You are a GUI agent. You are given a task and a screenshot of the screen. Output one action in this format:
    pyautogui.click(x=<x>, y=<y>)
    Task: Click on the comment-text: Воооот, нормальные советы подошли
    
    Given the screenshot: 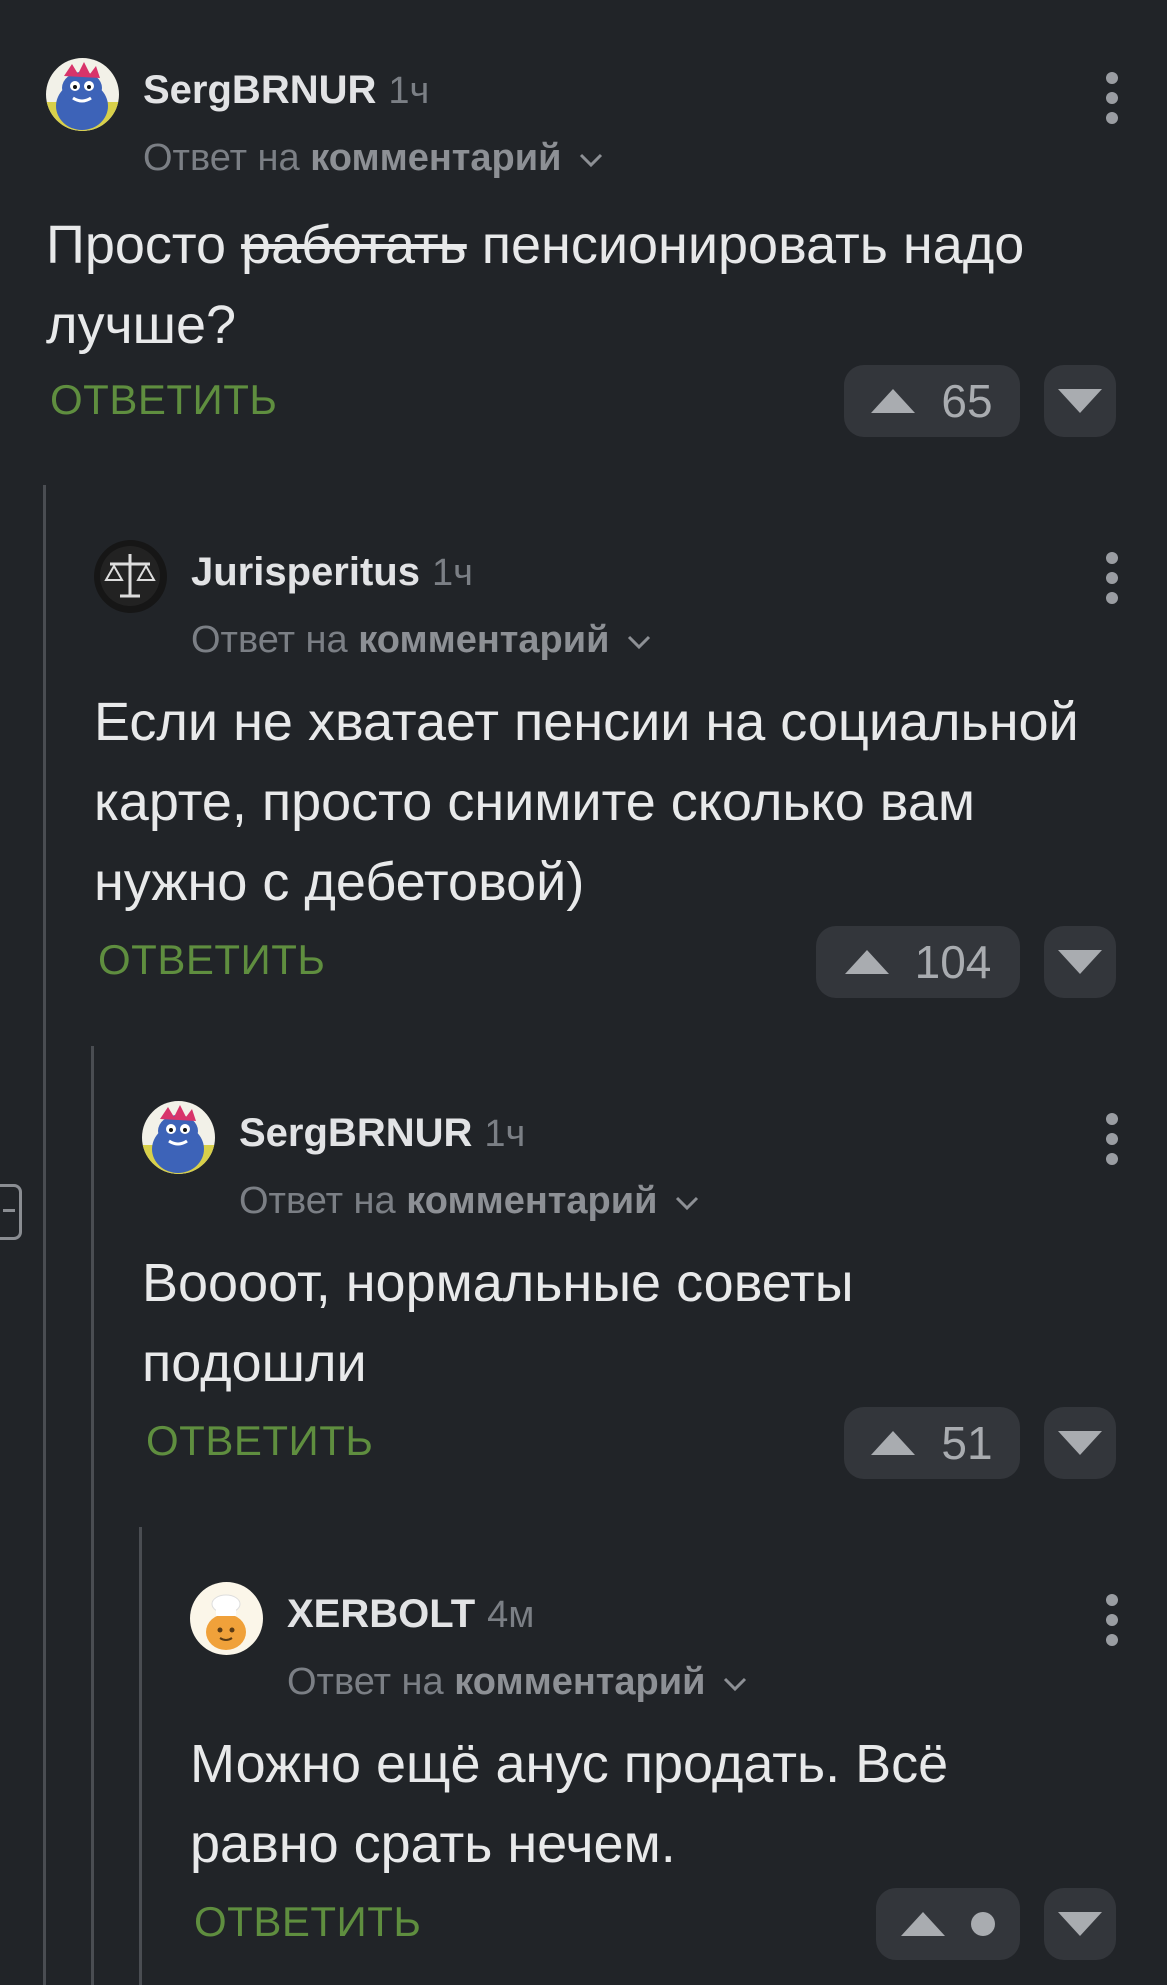 What is the action you would take?
    pyautogui.click(x=498, y=1323)
    